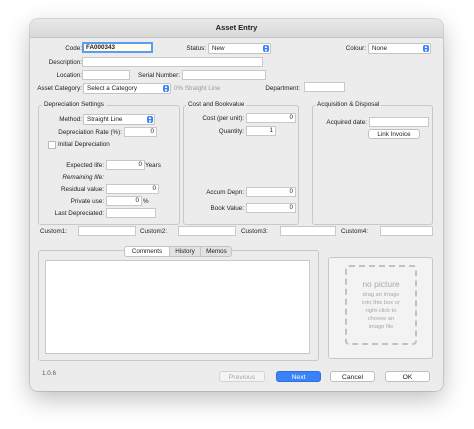 This screenshot has width=474, height=429. I want to click on picture-hint-line-5: image file, so click(381, 327).